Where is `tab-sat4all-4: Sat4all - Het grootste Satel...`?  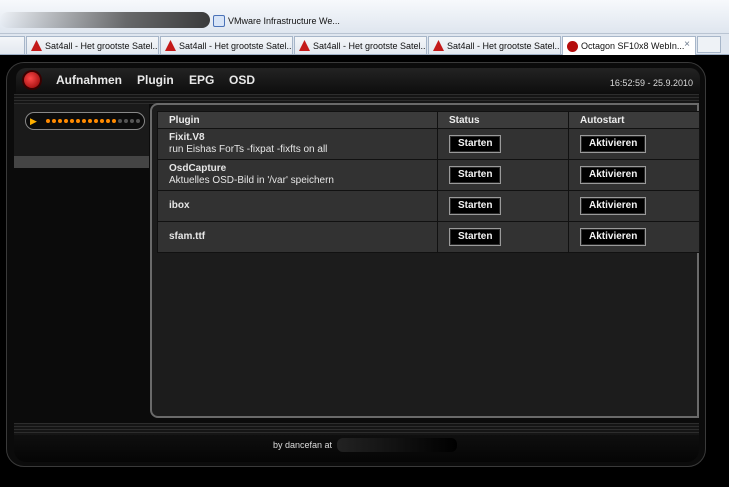
tab-sat4all-4: Sat4all - Het grootste Satel... is located at coordinates (494, 45).